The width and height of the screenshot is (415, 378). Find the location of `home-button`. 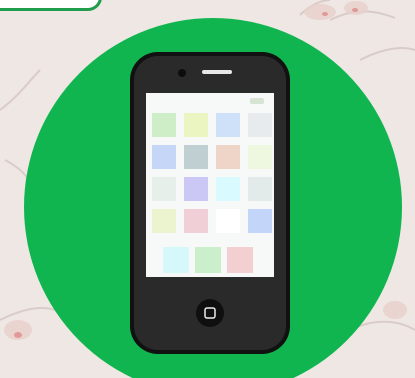

home-button is located at coordinates (210, 313).